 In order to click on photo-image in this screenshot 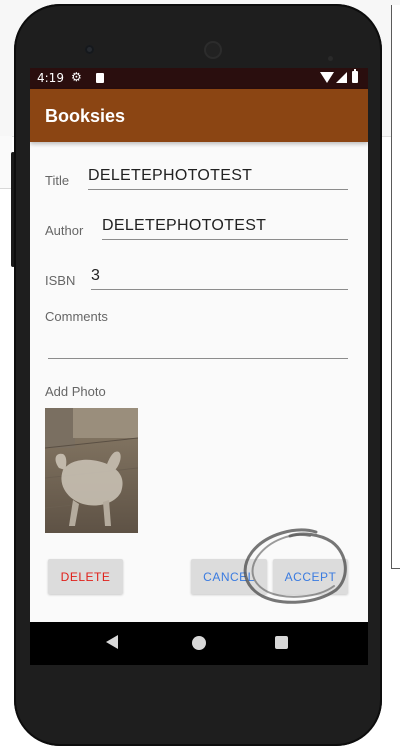, I will do `click(91, 470)`.